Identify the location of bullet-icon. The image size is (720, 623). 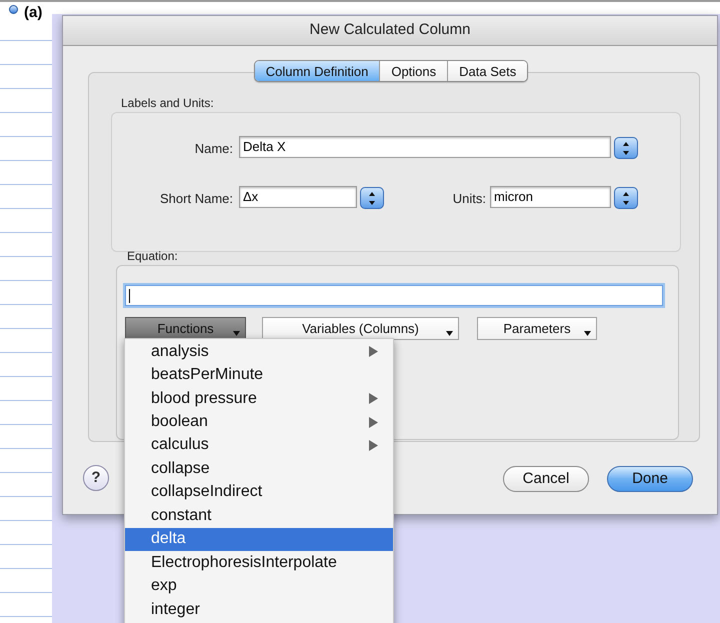
(13, 9).